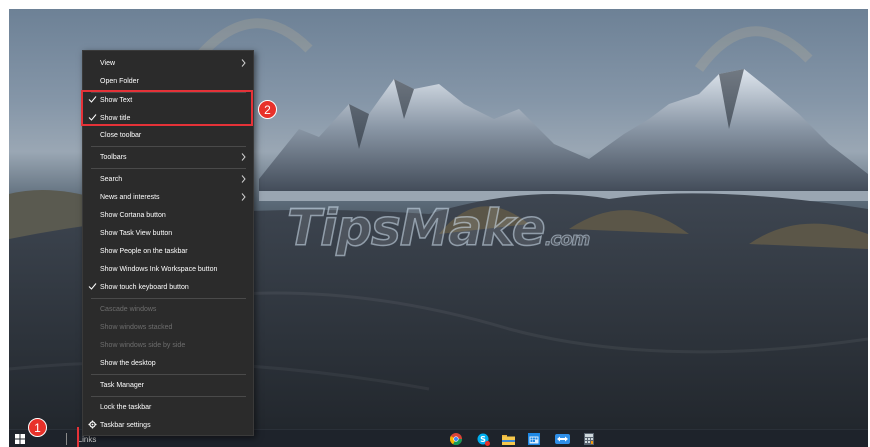  I want to click on menu-item-label: Show windows stacked, so click(136, 327).